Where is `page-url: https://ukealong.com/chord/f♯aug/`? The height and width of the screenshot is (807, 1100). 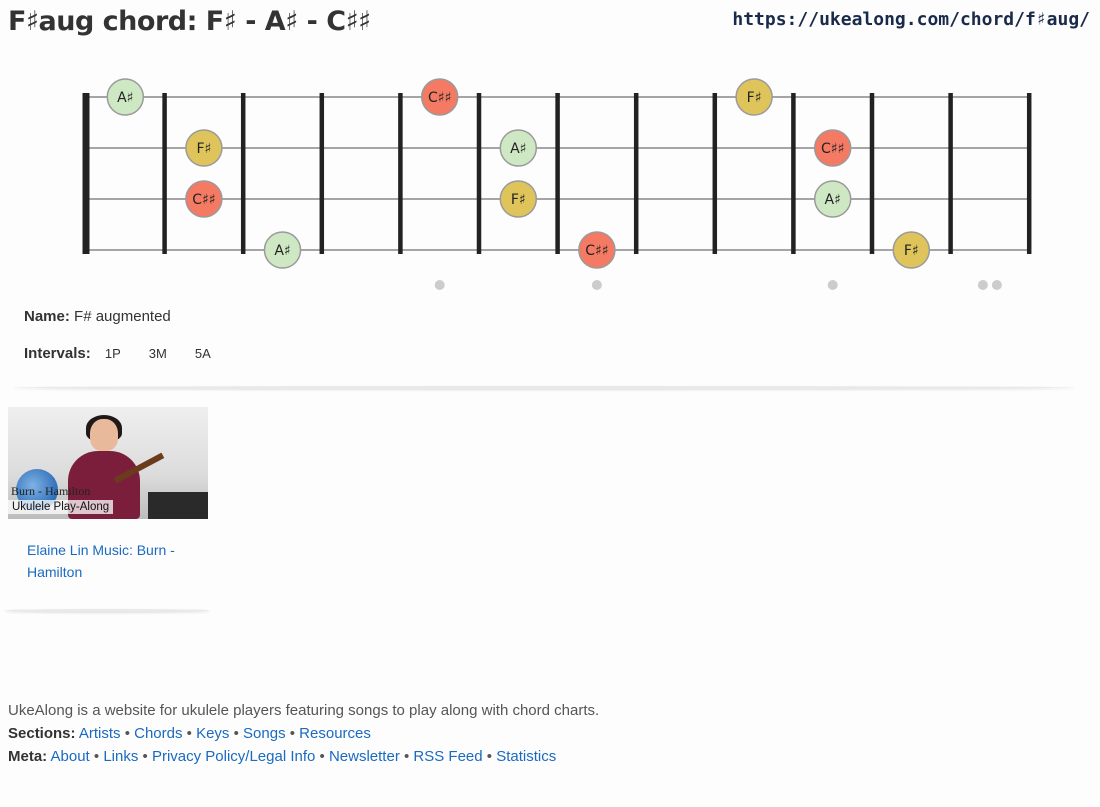 page-url: https://ukealong.com/chord/f♯aug/ is located at coordinates (911, 19).